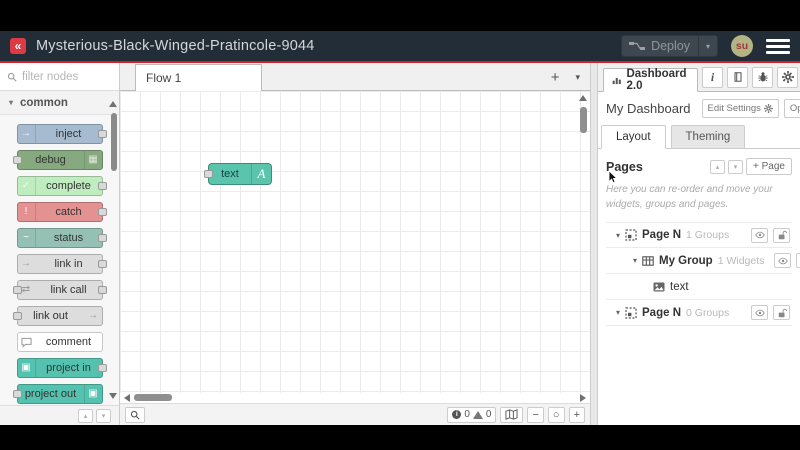 The image size is (800, 450). I want to click on debug-icon: ▦, so click(92, 160).